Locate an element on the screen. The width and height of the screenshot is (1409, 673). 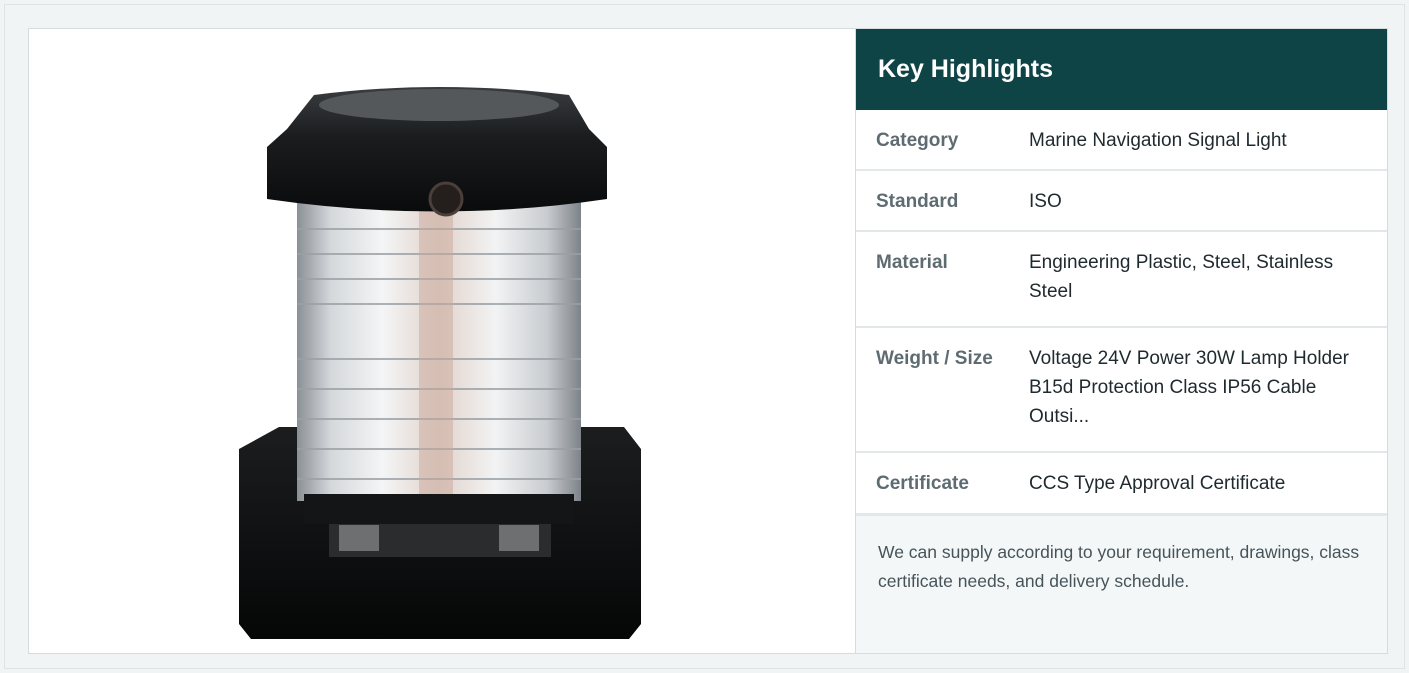
key-highlights-title: Key Highlights is located at coordinates (1121, 69).